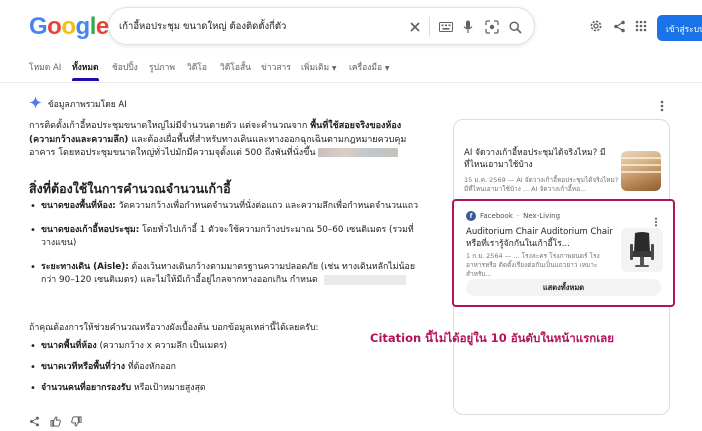  I want to click on citation-source-row: f Facebook · Nex-Living, so click(513, 216).